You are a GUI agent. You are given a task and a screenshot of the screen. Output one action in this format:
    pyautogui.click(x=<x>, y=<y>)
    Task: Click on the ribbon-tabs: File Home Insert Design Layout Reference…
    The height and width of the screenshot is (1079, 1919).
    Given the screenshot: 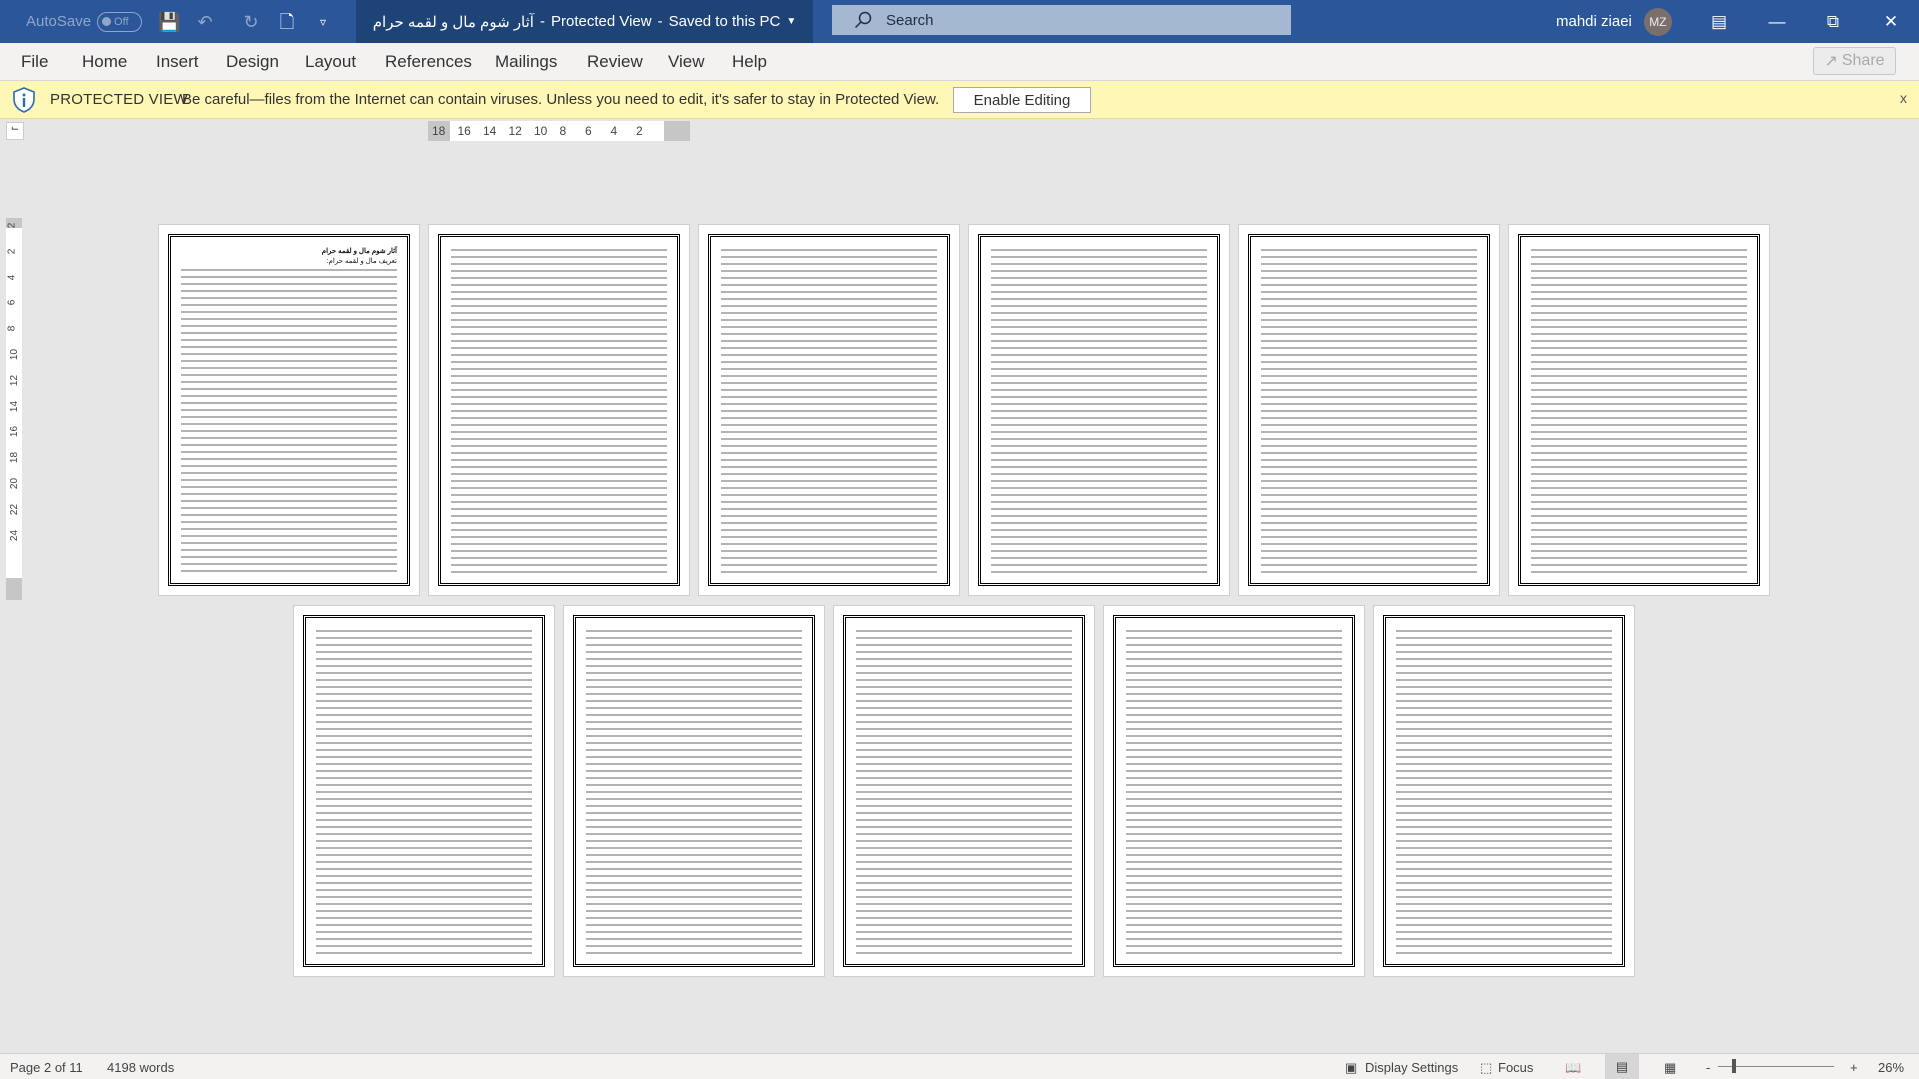 What is the action you would take?
    pyautogui.click(x=959, y=62)
    